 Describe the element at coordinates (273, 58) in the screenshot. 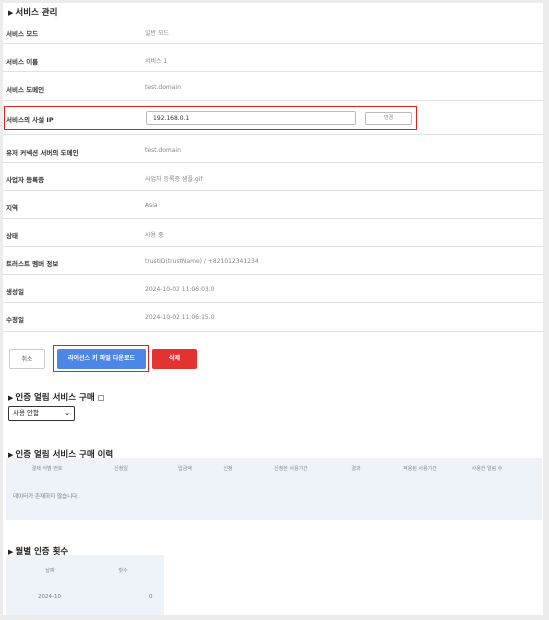

I see `row-service-name: 서비스 이름 서비스 1` at that location.